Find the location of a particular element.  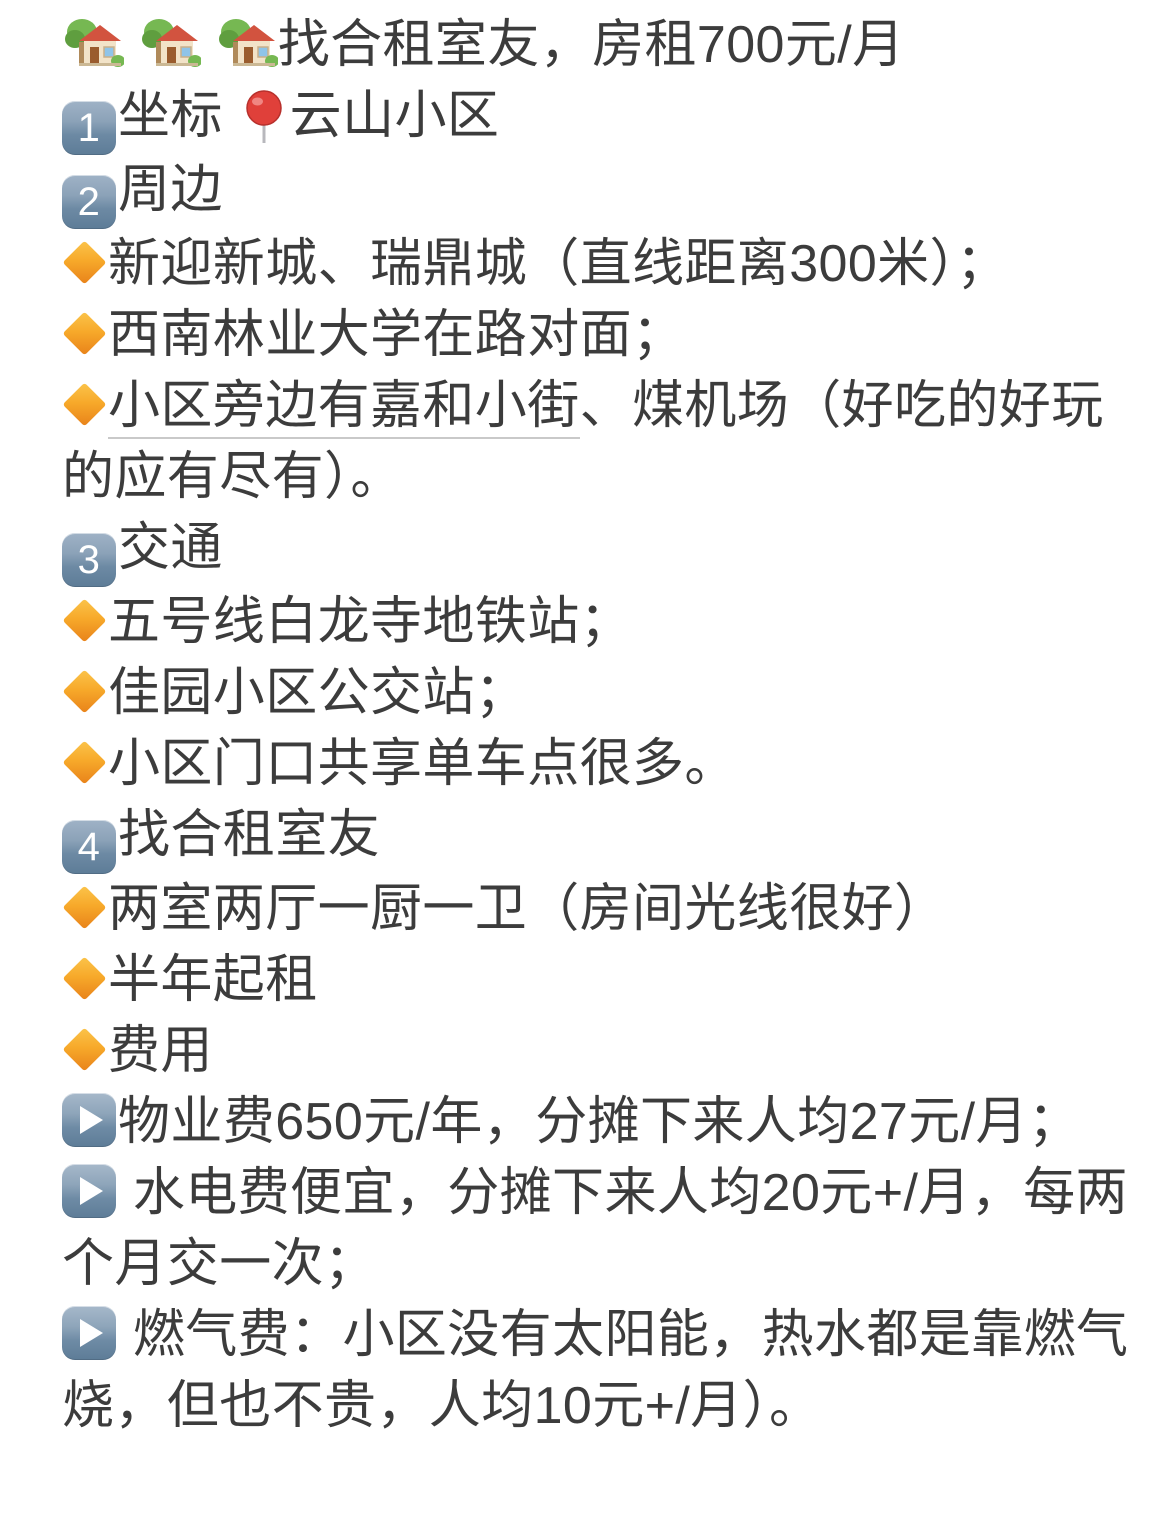

fee-property-text: 物业费650元/年，分摊下来人均27元/月； is located at coordinates (599, 1122).